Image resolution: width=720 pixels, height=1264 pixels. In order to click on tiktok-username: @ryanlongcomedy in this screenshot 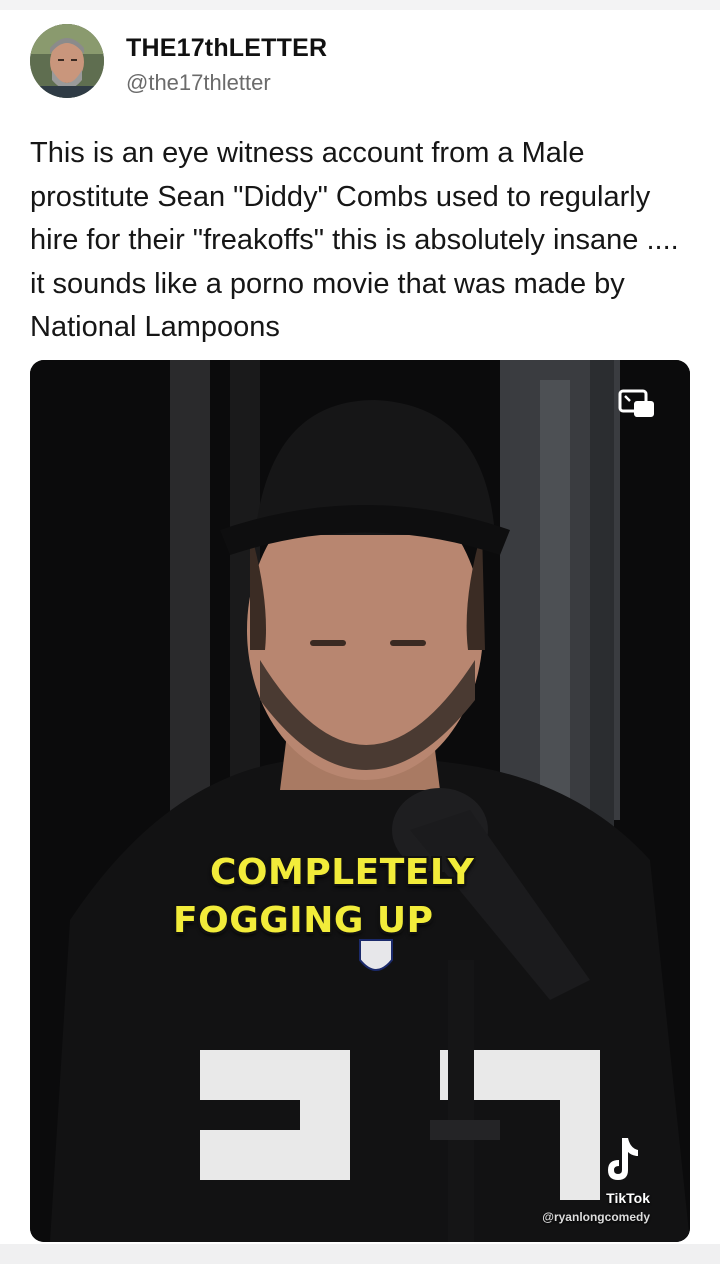, I will do `click(596, 1217)`.